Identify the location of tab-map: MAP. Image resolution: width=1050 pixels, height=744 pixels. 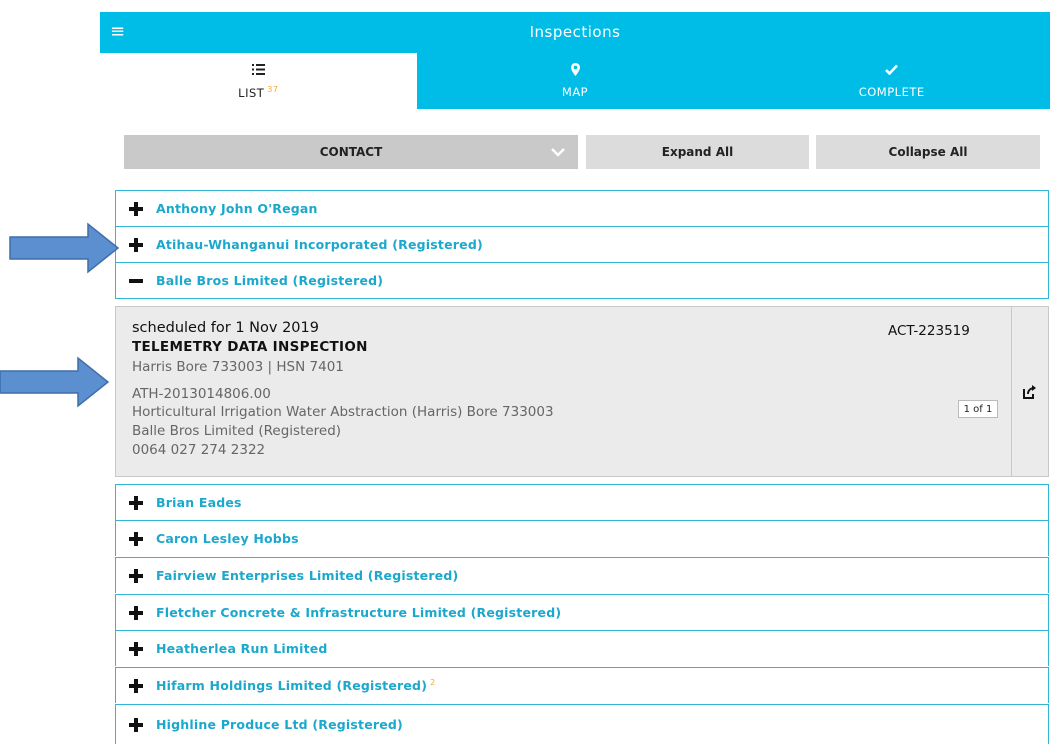
(575, 81).